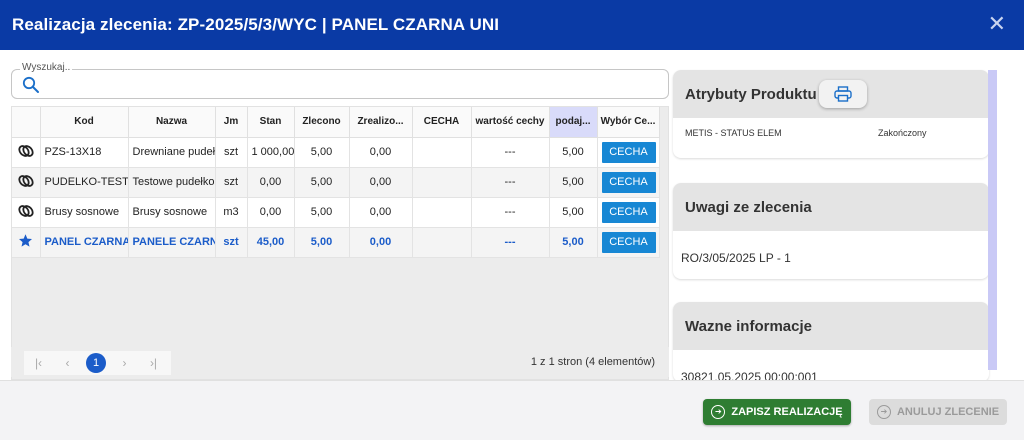  What do you see at coordinates (231, 122) in the screenshot?
I see `col-header-jm: Jm` at bounding box center [231, 122].